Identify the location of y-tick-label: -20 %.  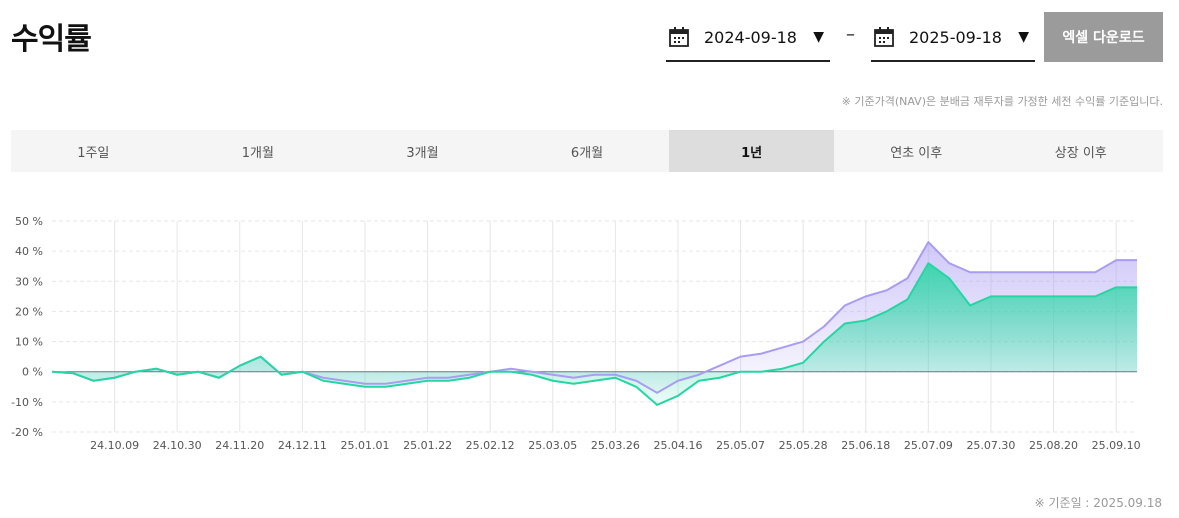
(27, 432).